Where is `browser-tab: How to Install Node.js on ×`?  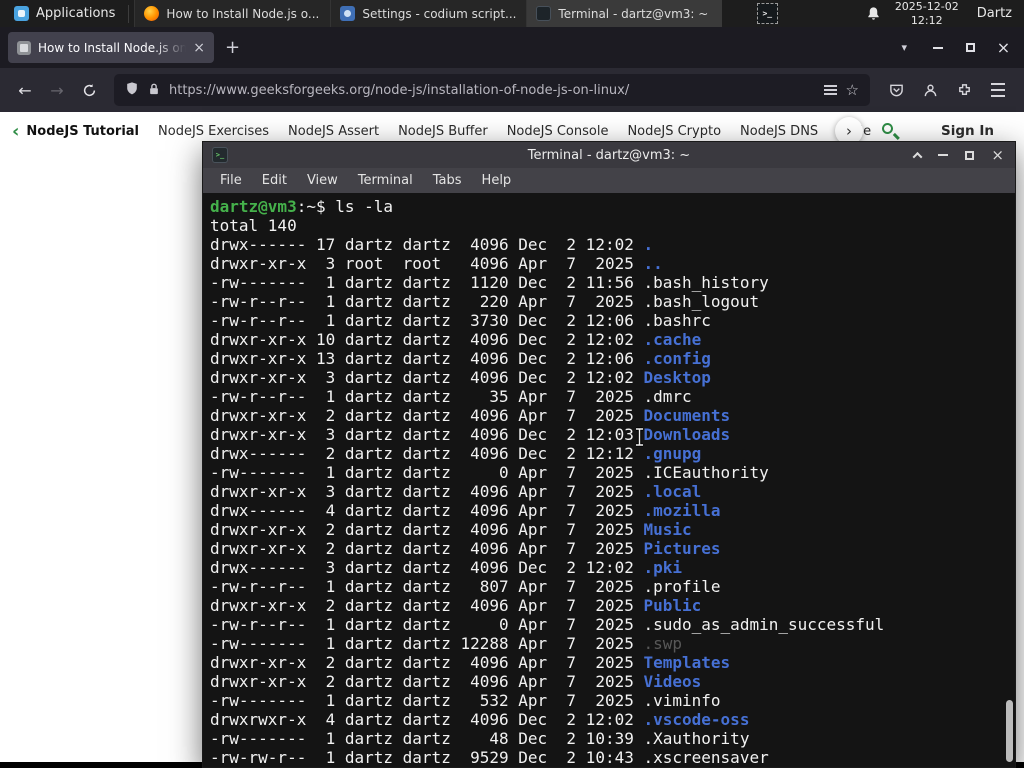
browser-tab: How to Install Node.js on × is located at coordinates (111, 47).